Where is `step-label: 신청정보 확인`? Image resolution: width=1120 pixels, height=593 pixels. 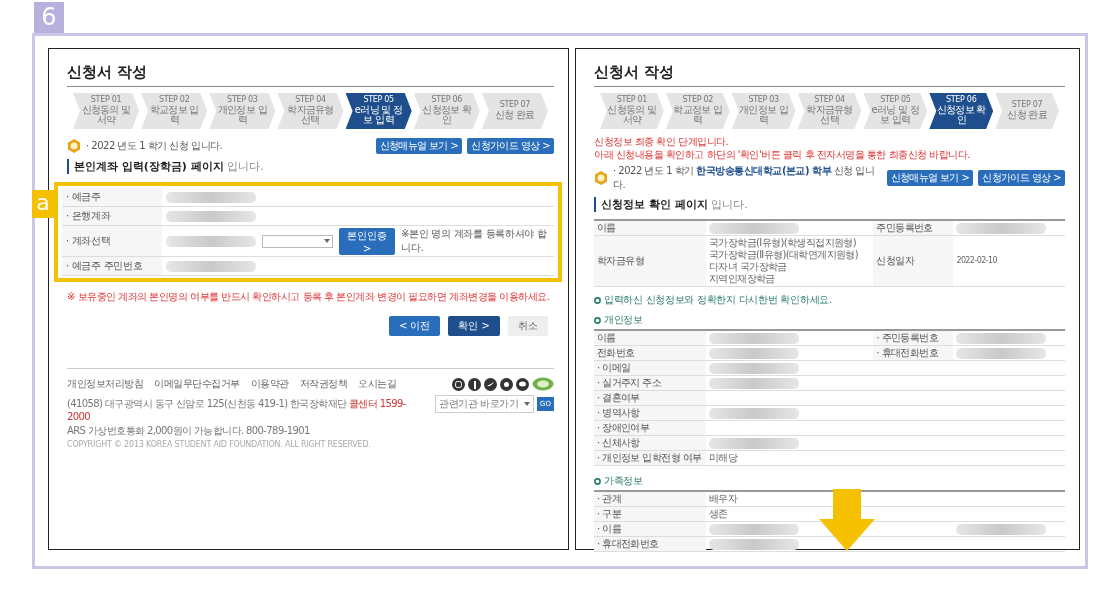 step-label: 신청정보 확인 is located at coordinates (961, 115).